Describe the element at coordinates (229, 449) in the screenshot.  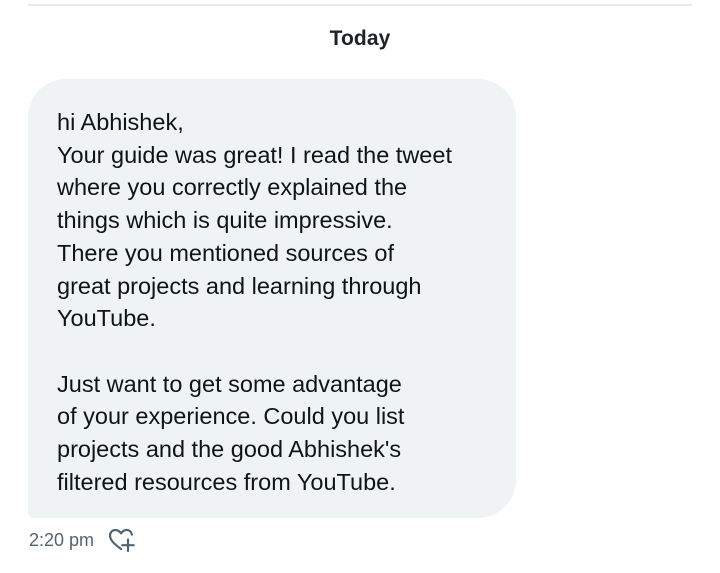
I see `message-line: projects and the good Abhishek's` at that location.